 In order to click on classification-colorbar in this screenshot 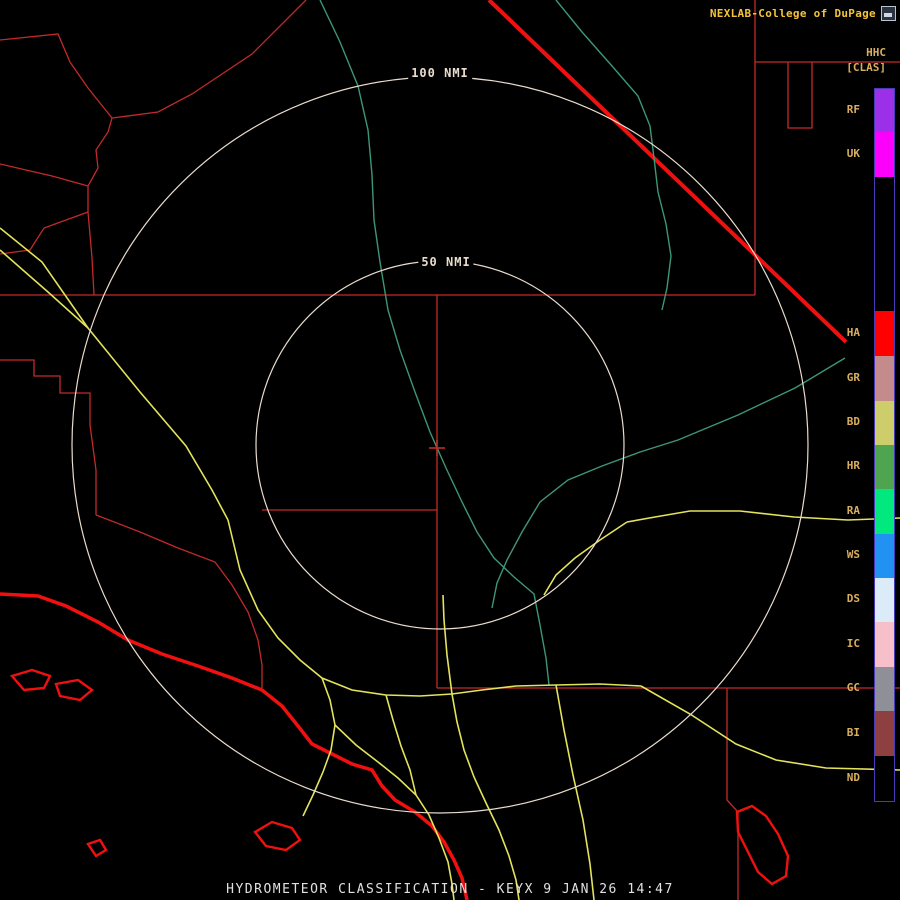, I will do `click(884, 445)`.